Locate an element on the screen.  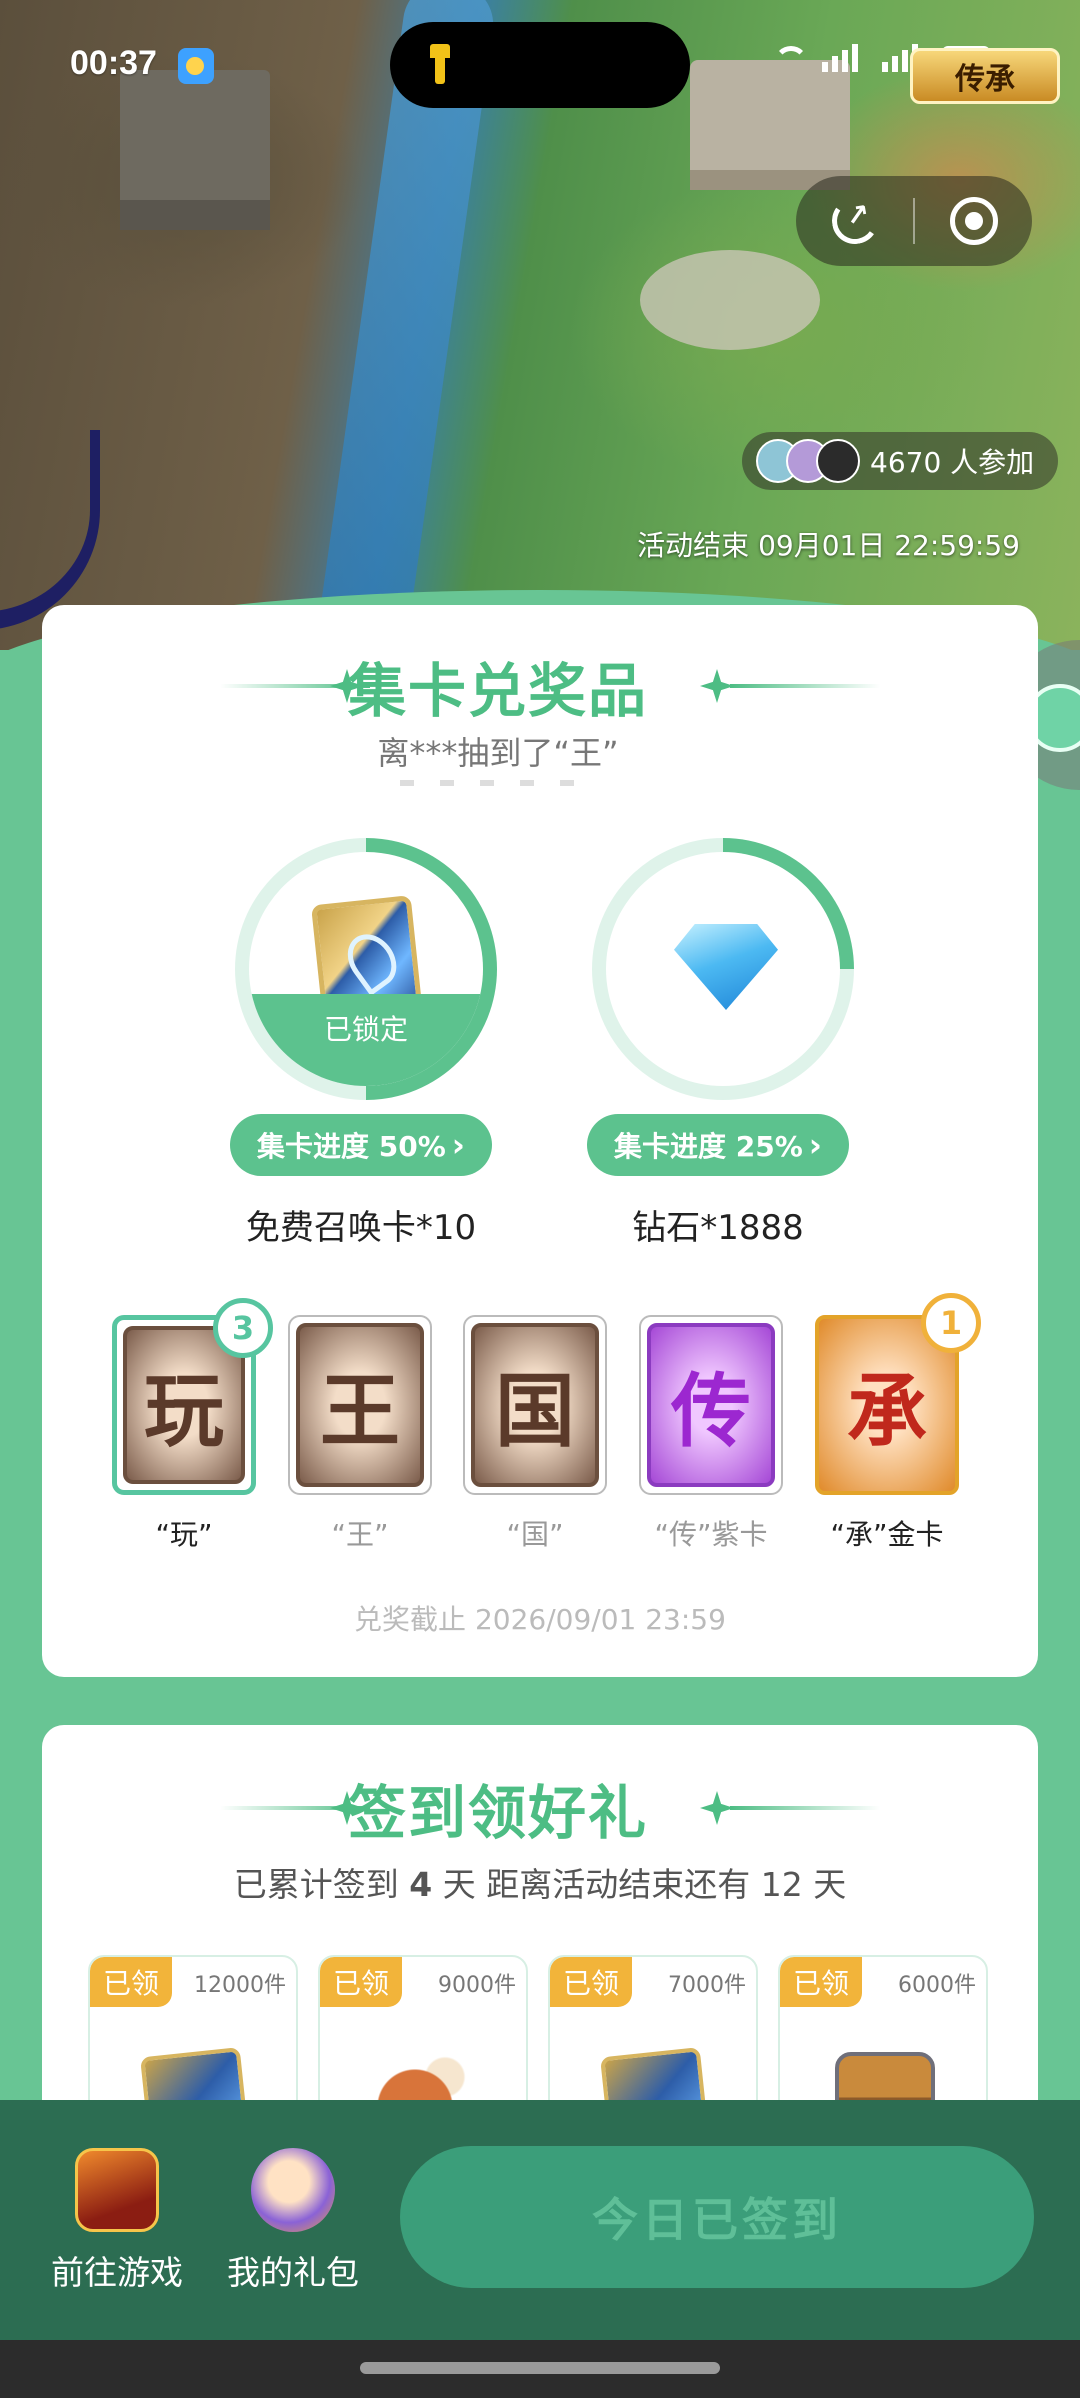
target-icon is located at coordinates (973, 221).